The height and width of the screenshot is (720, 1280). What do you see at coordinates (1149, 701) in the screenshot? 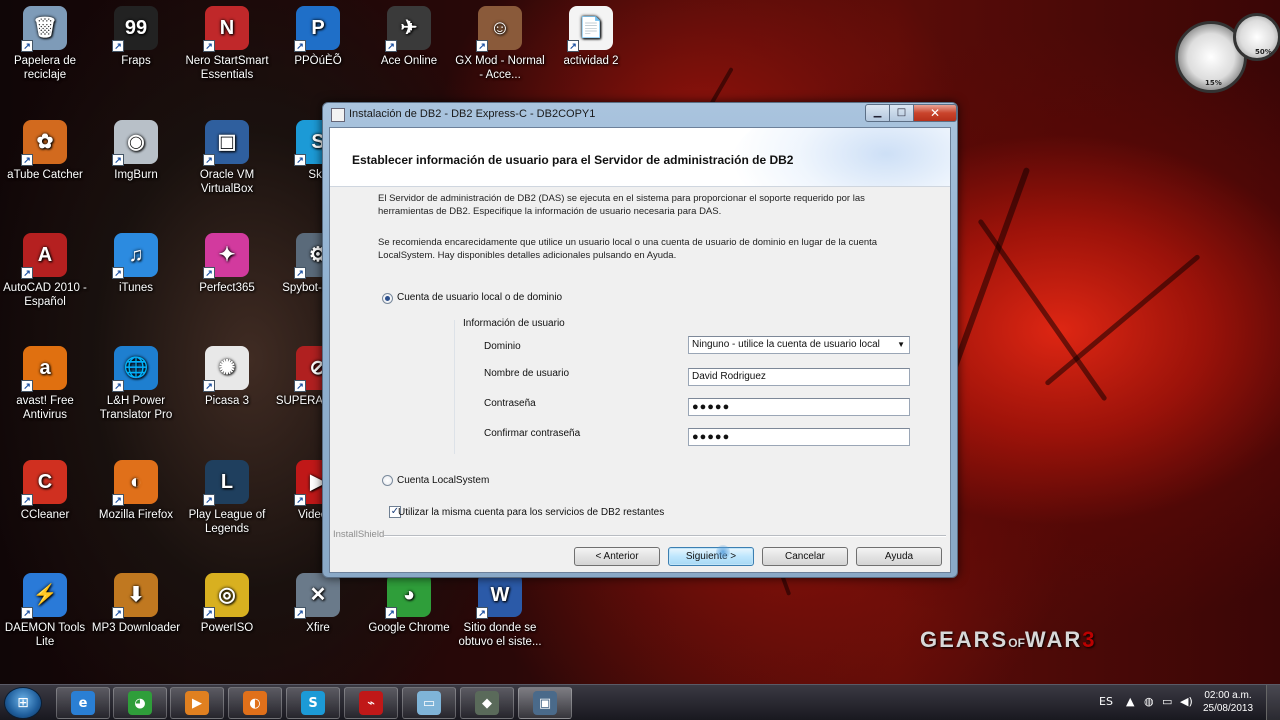
I see `network-globe-icon: ◍` at bounding box center [1149, 701].